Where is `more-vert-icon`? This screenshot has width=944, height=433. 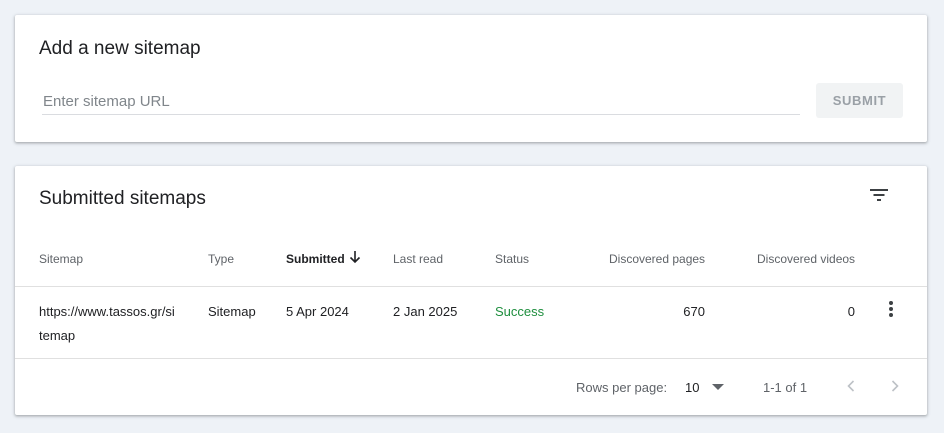
more-vert-icon is located at coordinates (891, 309).